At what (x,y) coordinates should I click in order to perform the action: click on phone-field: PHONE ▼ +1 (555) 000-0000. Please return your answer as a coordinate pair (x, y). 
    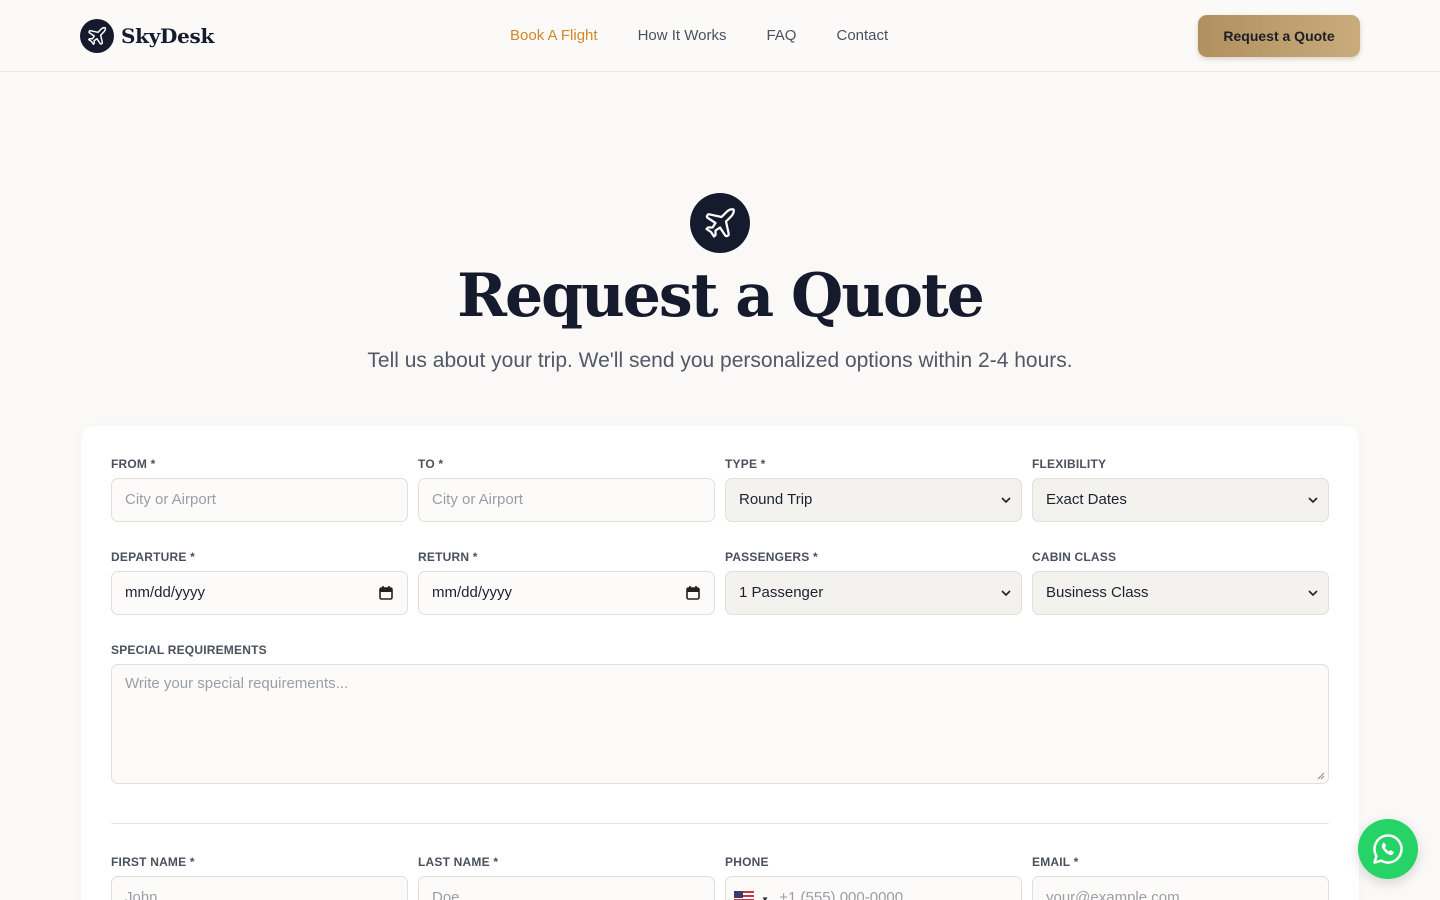
    Looking at the image, I should click on (873, 877).